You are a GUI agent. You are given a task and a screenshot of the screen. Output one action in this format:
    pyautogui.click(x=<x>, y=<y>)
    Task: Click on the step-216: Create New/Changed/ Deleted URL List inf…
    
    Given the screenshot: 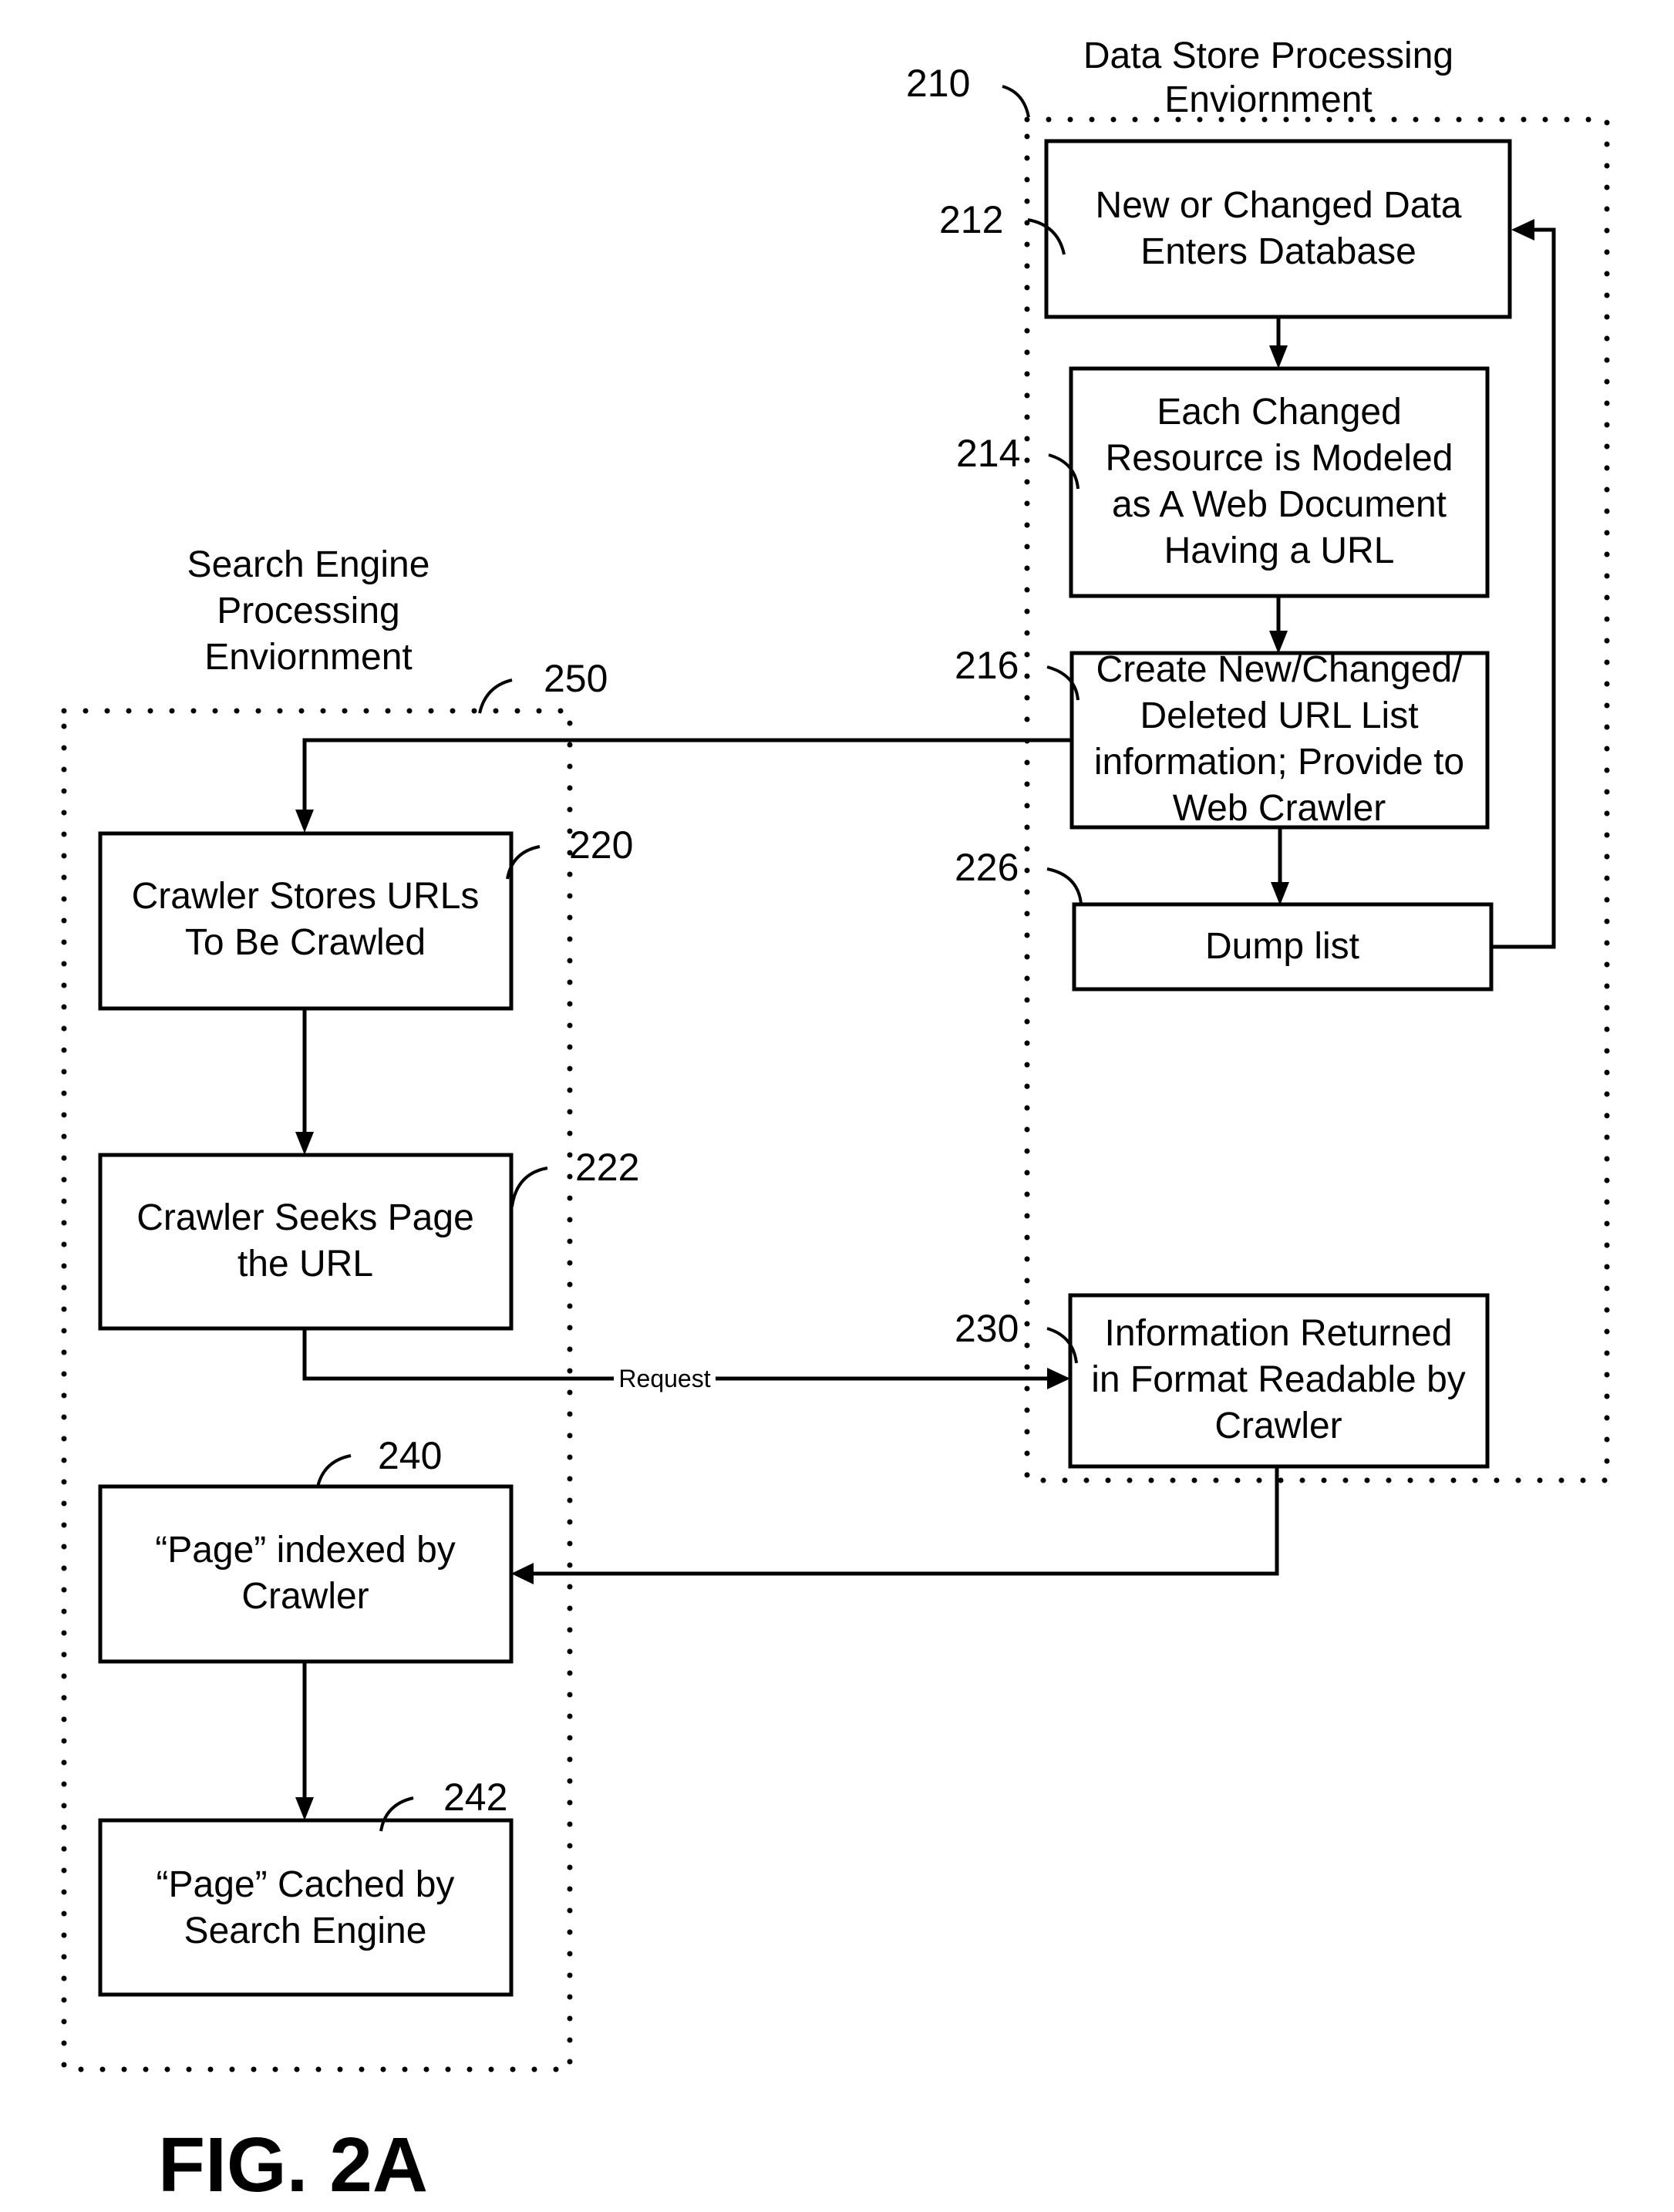 What is the action you would take?
    pyautogui.click(x=1223, y=737)
    